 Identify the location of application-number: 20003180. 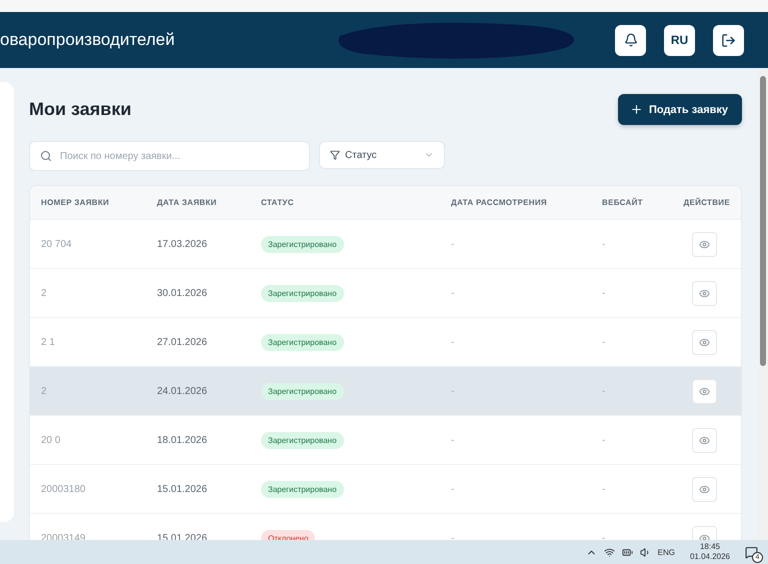
(63, 489).